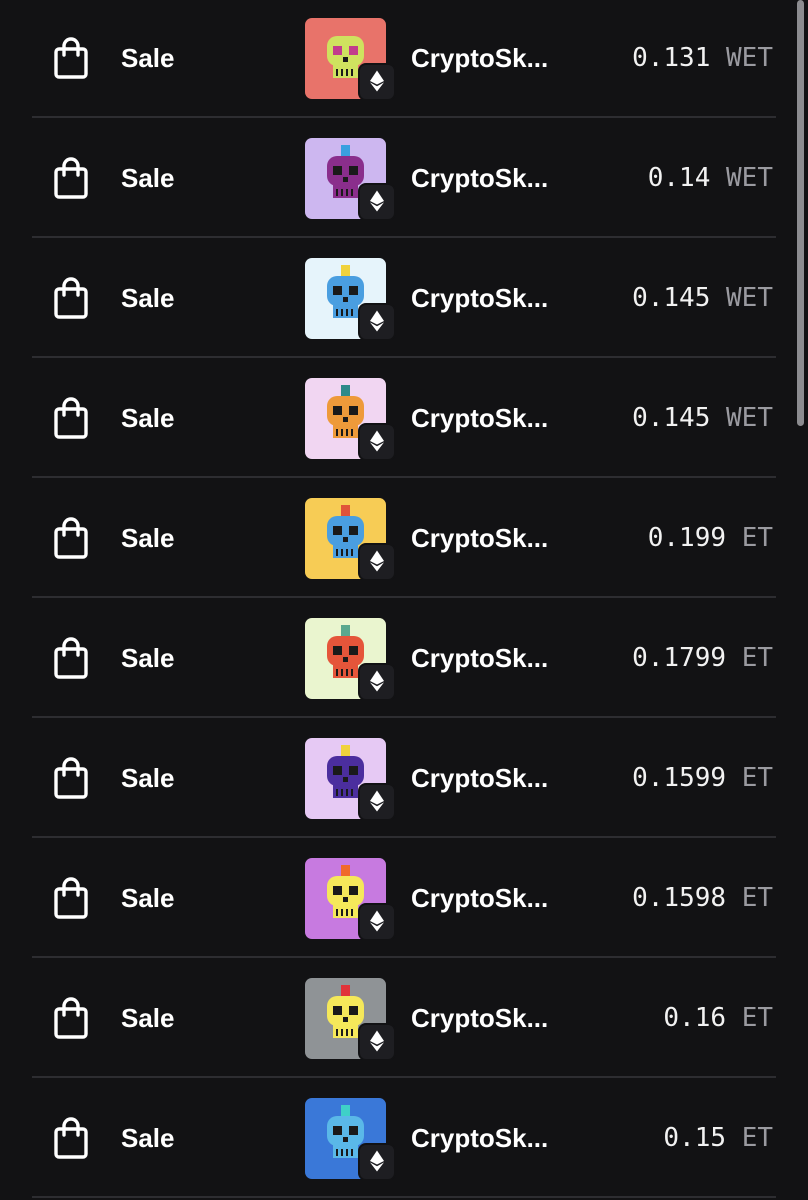  Describe the element at coordinates (404, 59) in the screenshot. I see `activity-row: Sale CryptoSk... 0.131 WET` at that location.